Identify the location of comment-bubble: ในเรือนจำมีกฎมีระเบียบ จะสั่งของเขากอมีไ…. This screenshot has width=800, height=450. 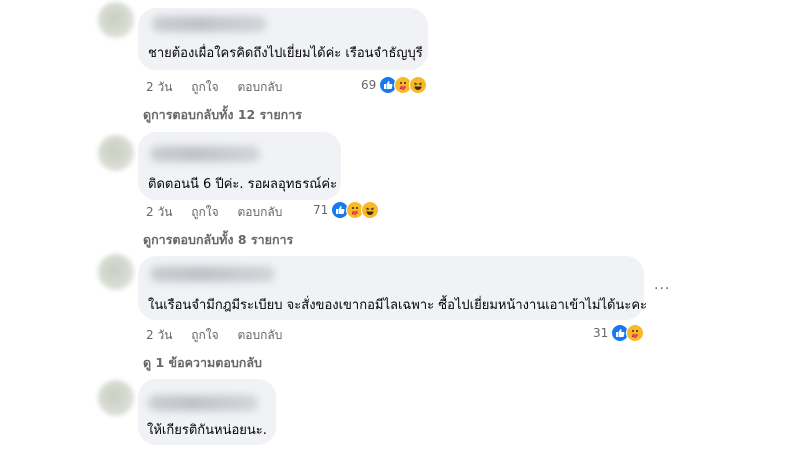
(393, 288).